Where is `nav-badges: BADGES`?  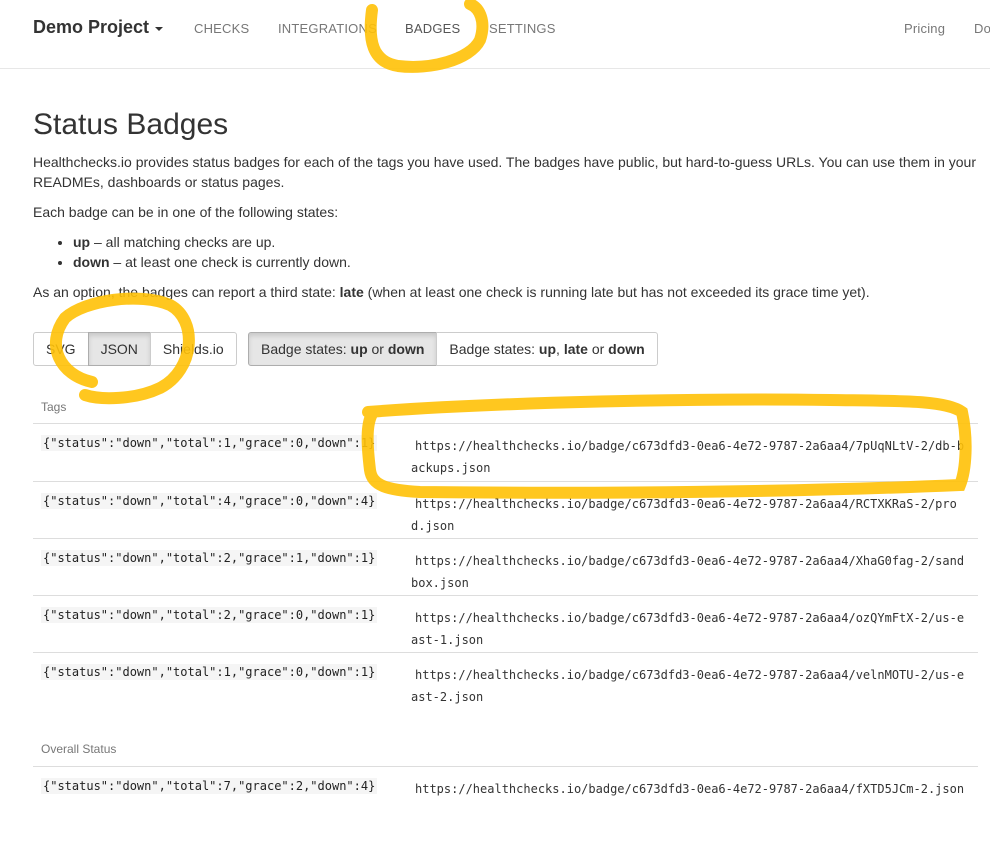
nav-badges: BADGES is located at coordinates (432, 28).